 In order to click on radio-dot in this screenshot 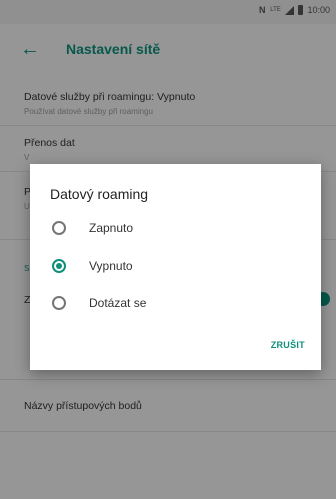, I will do `click(59, 266)`.